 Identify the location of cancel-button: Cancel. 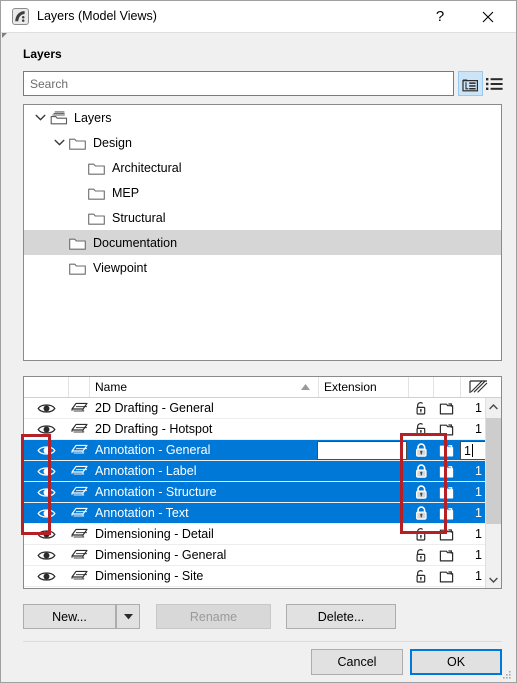
(357, 662).